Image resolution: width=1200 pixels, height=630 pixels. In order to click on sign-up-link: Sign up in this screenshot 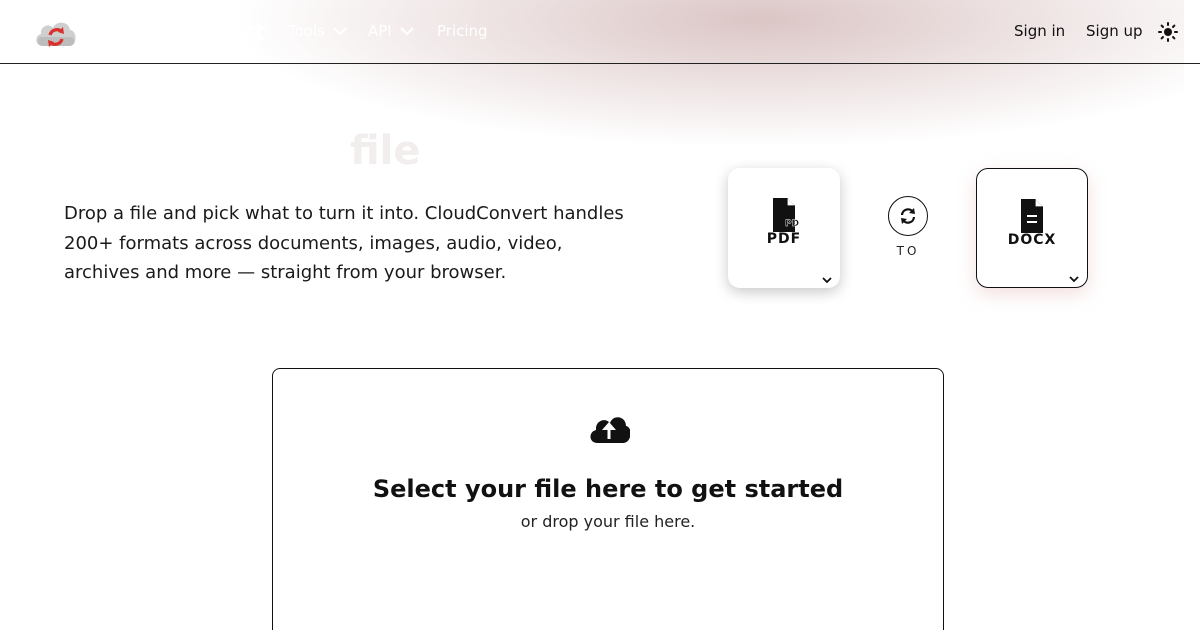, I will do `click(1114, 31)`.